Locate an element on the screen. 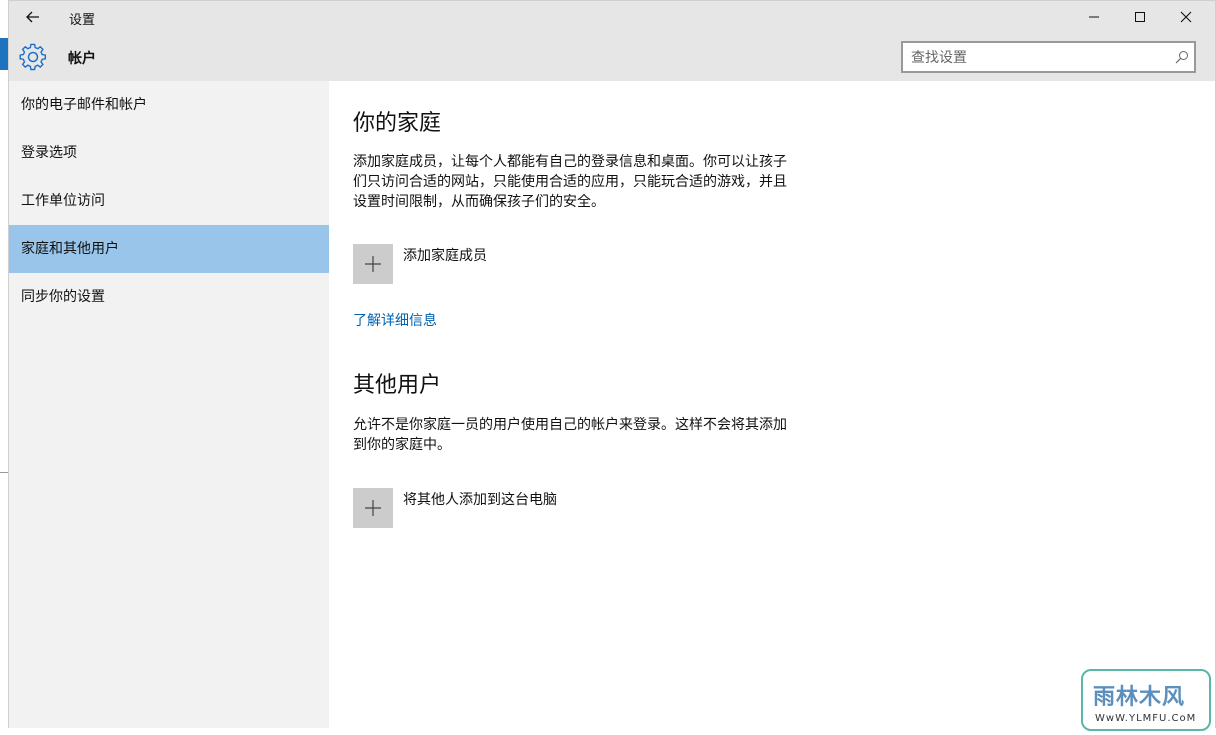 This screenshot has height=735, width=1216. back-button is located at coordinates (33, 17).